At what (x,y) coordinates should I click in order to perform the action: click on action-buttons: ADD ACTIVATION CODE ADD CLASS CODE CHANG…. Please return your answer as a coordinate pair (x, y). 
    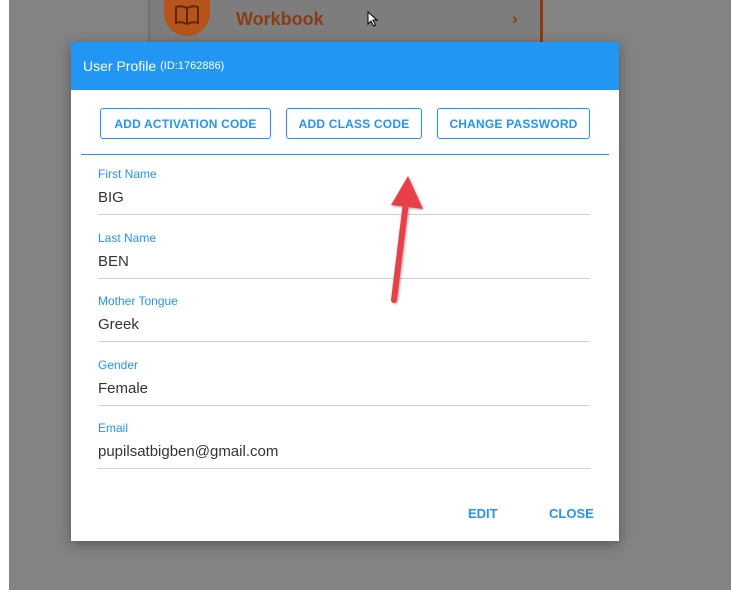
    Looking at the image, I should click on (345, 124).